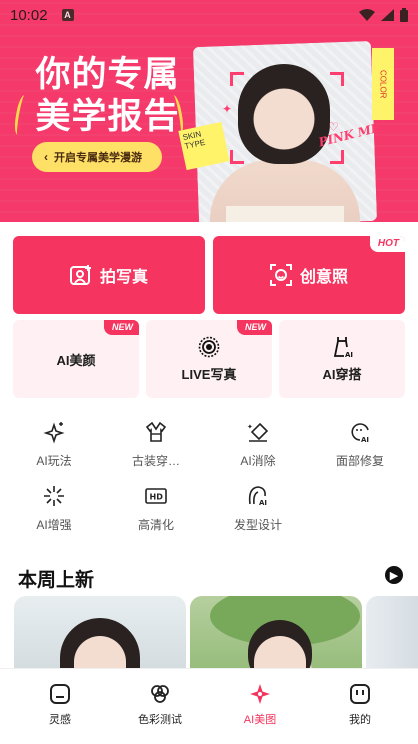 The width and height of the screenshot is (418, 744). I want to click on live-photo-label: LIVE写真, so click(209, 374).